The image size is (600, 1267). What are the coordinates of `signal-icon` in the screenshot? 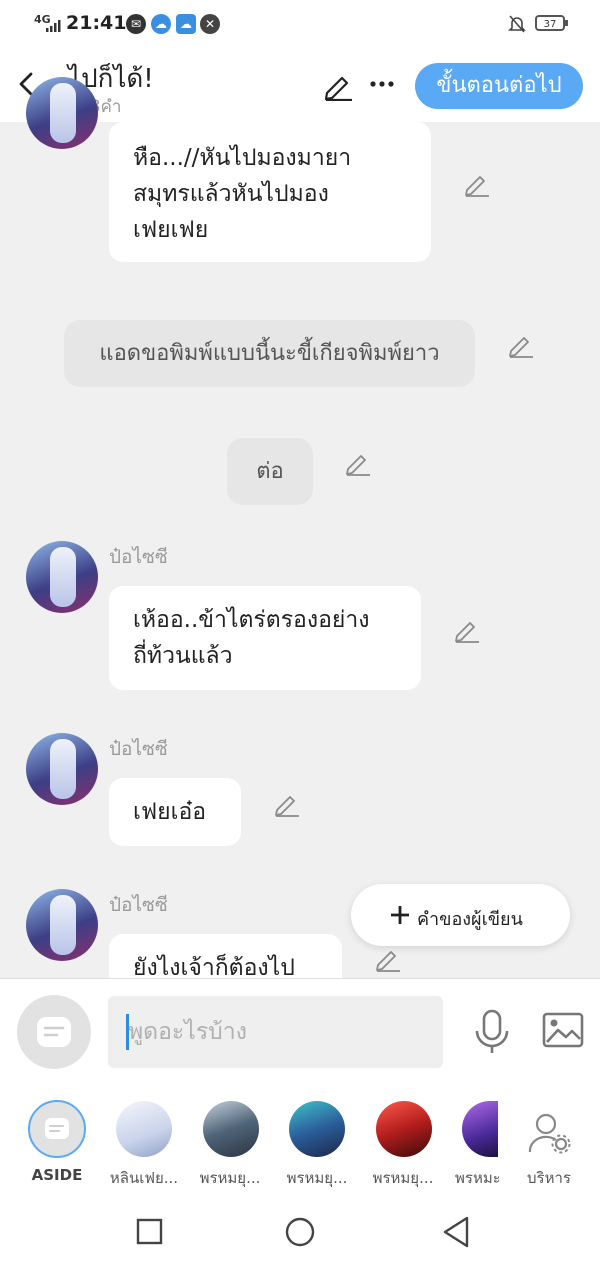 It's located at (53, 26).